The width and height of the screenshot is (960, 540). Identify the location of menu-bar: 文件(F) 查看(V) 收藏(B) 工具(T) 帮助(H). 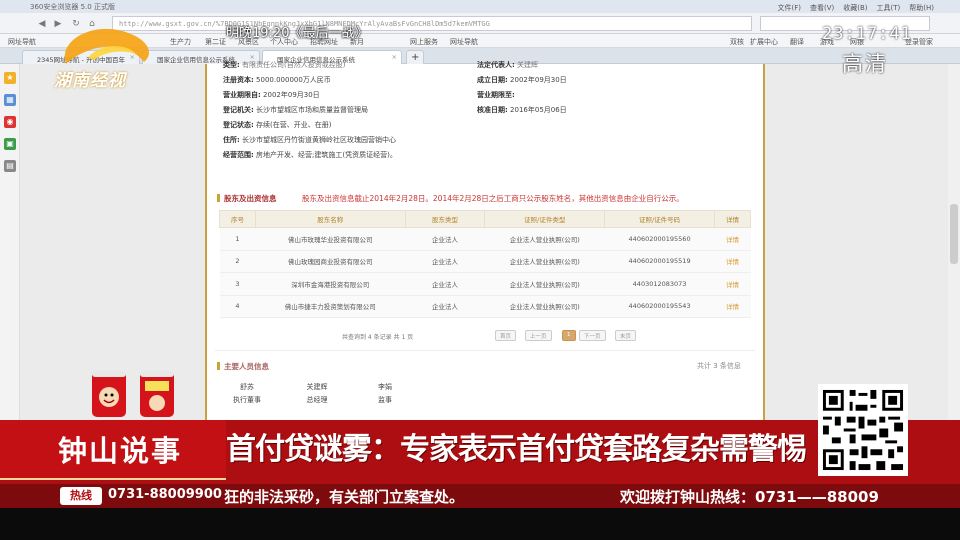
(855, 8).